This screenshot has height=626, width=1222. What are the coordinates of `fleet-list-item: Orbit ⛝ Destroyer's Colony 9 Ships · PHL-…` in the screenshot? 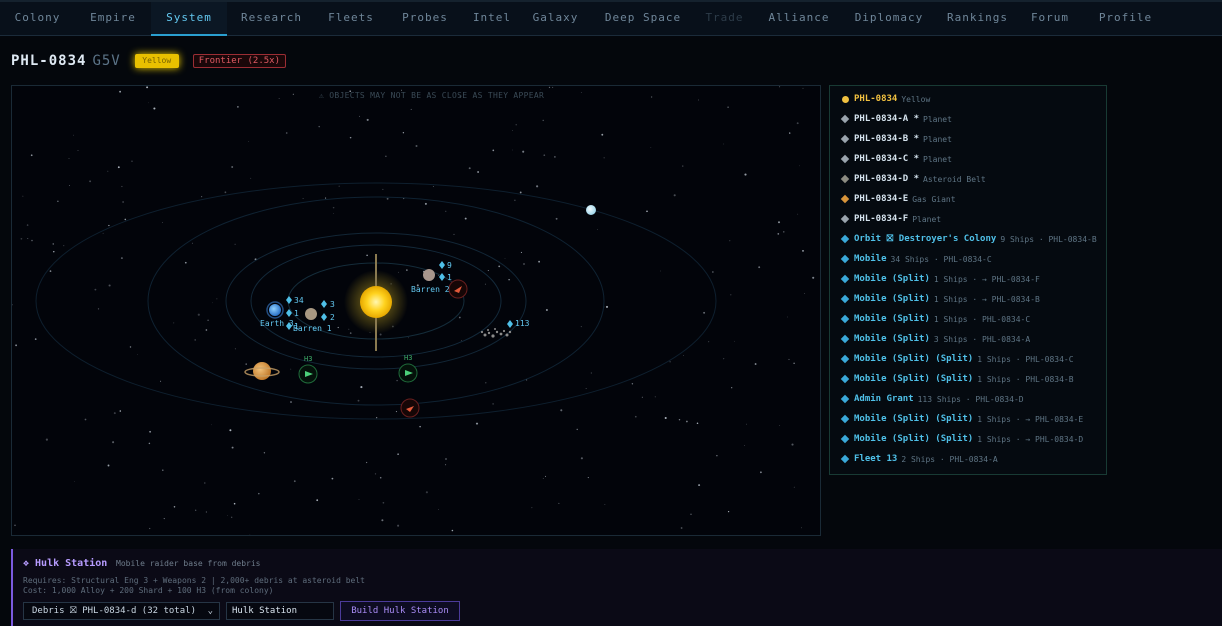 It's located at (968, 239).